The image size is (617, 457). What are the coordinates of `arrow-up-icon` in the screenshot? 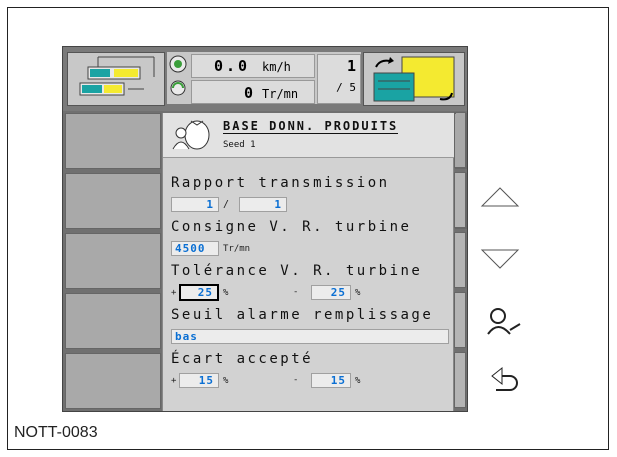 It's located at (500, 198).